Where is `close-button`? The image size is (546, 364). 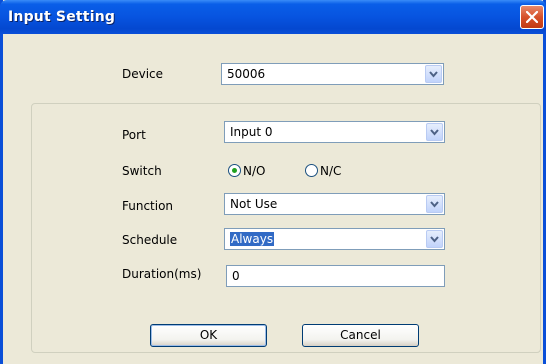 close-button is located at coordinates (532, 17).